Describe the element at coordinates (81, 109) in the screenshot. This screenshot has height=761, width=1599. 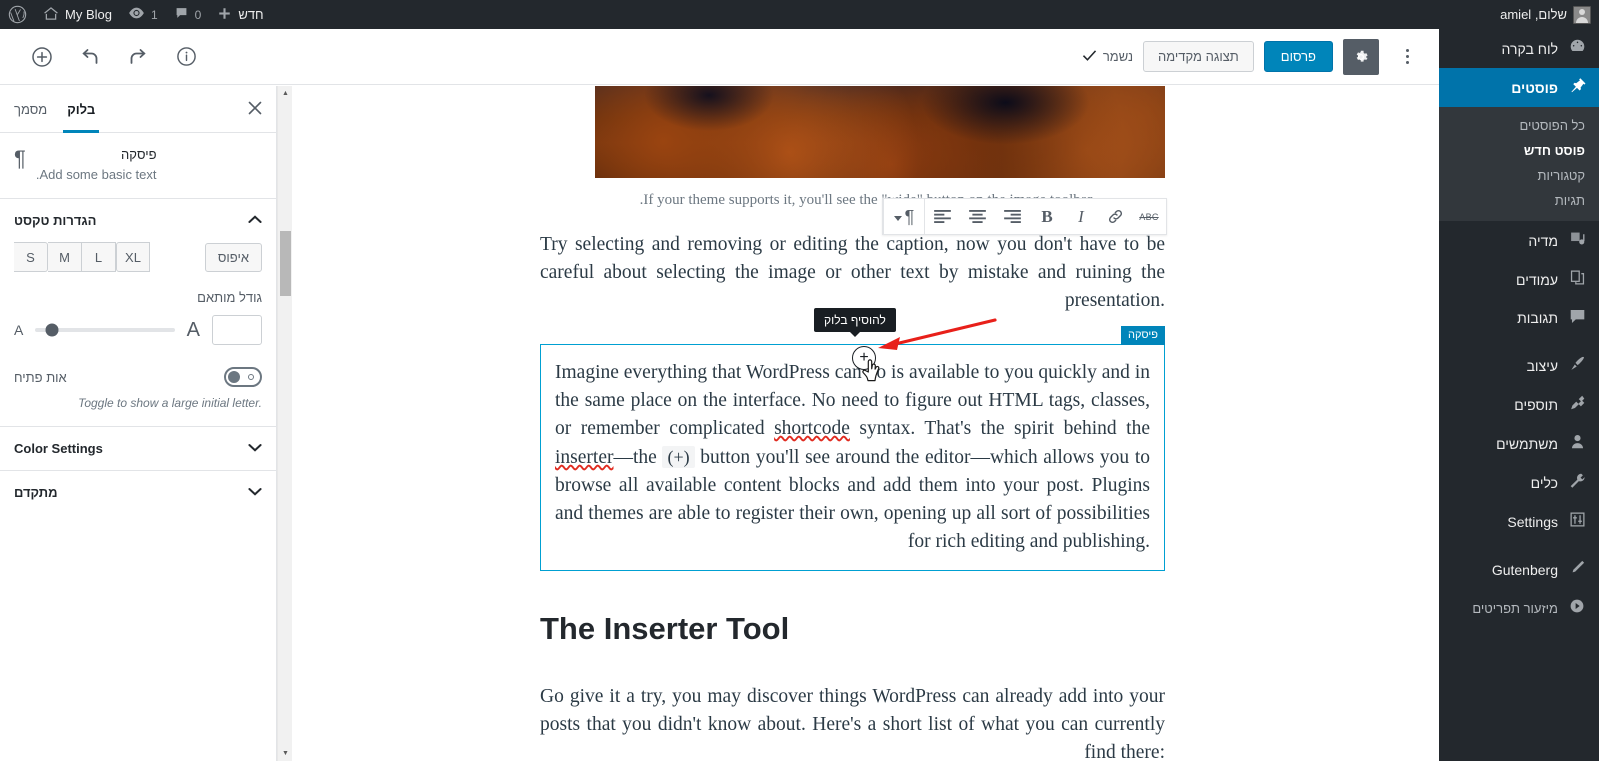
I see `tab-block: בלוק` at that location.